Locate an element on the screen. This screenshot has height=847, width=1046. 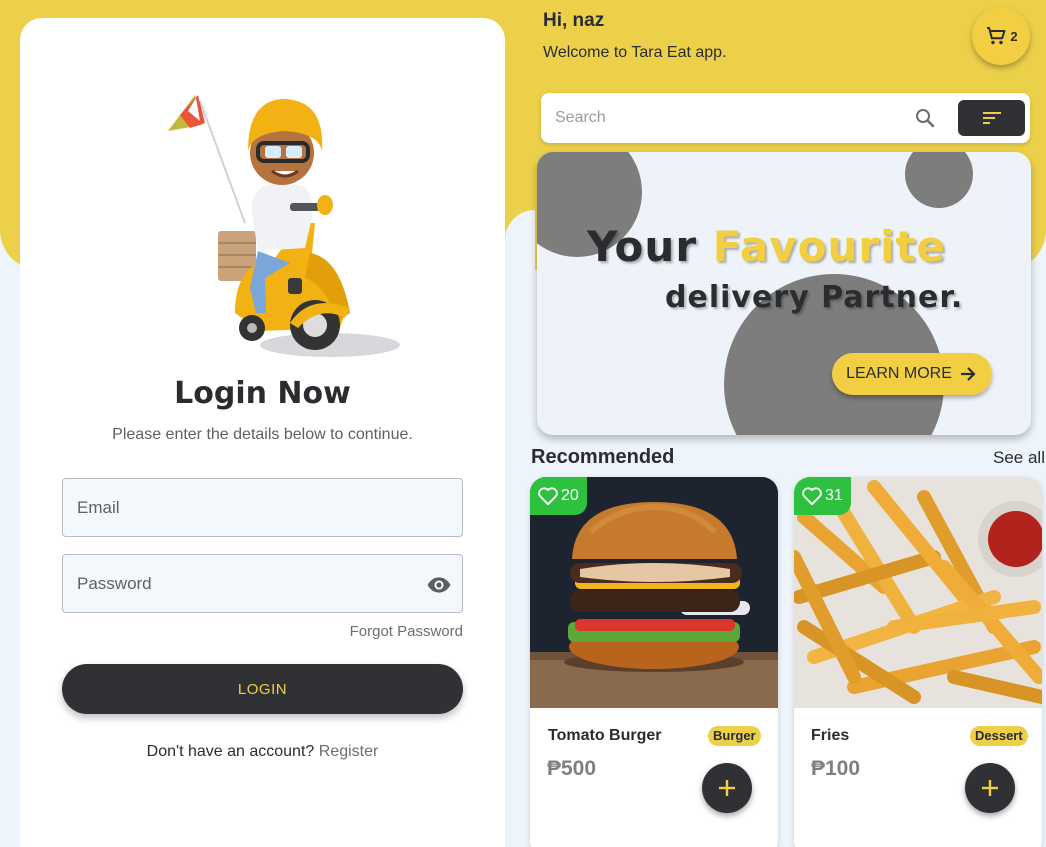
filter-button is located at coordinates (991, 118).